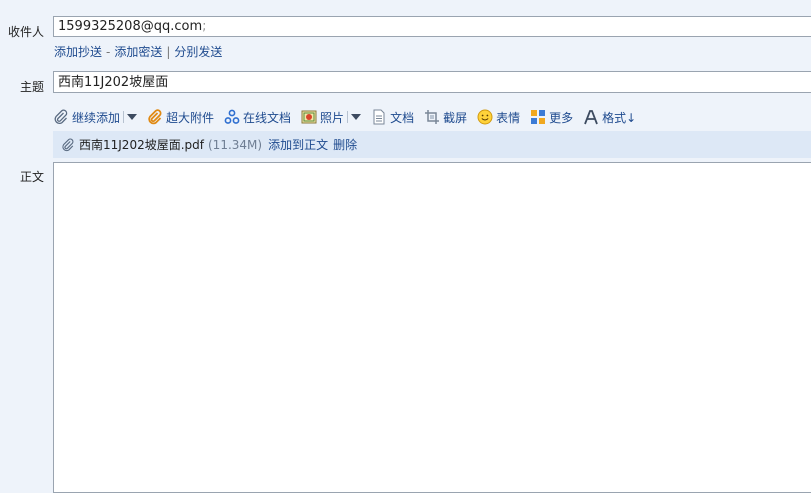 The image size is (811, 493). I want to click on large-attachment-icon, so click(155, 117).